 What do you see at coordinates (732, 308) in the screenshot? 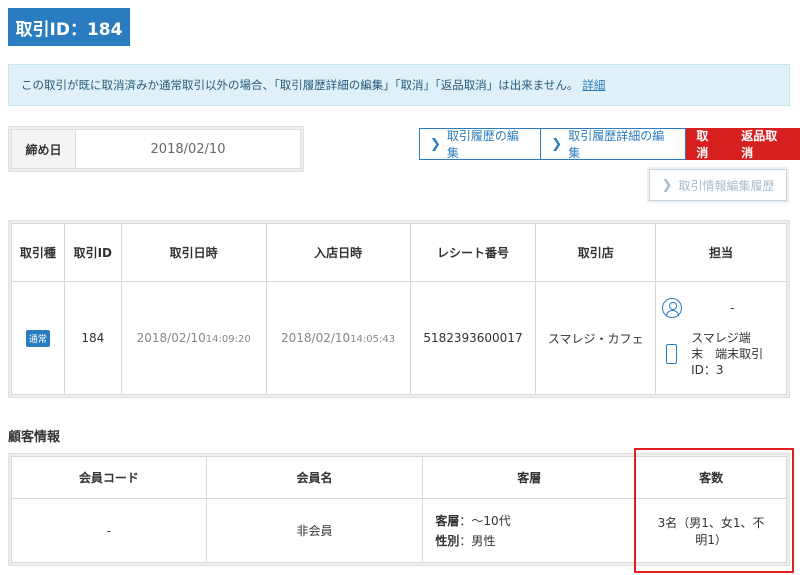
I see `staff-name: -` at bounding box center [732, 308].